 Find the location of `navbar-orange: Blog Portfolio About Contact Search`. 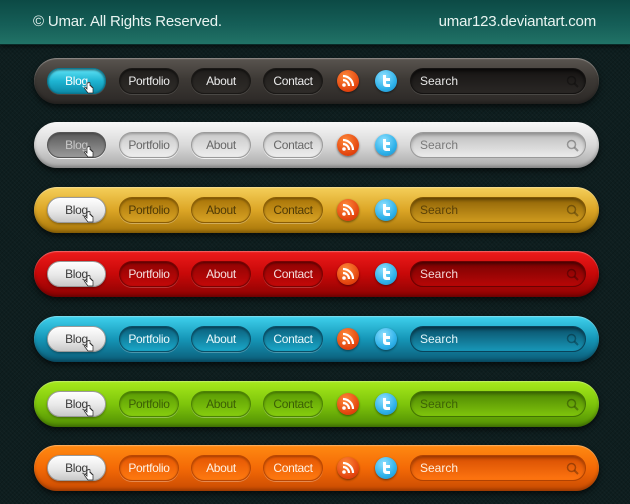

navbar-orange: Blog Portfolio About Contact Search is located at coordinates (316, 468).